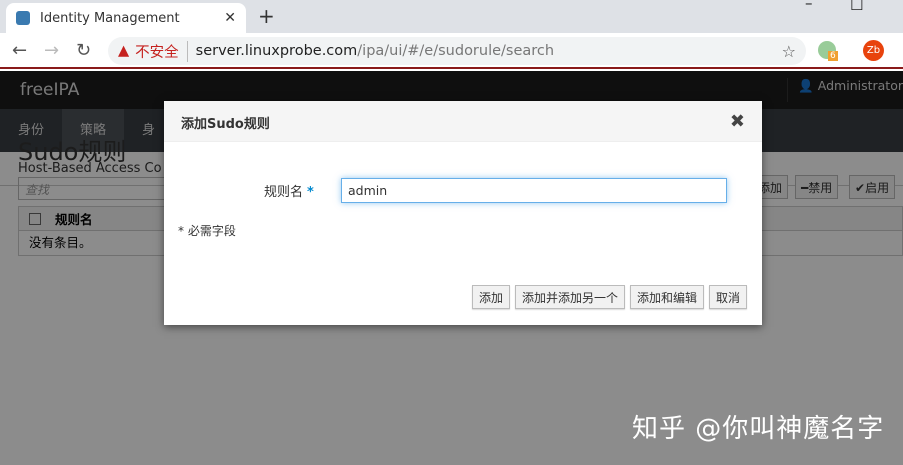 Image resolution: width=903 pixels, height=465 pixels. What do you see at coordinates (225, 124) in the screenshot?
I see `dialog-title: 添加Sudo规则` at bounding box center [225, 124].